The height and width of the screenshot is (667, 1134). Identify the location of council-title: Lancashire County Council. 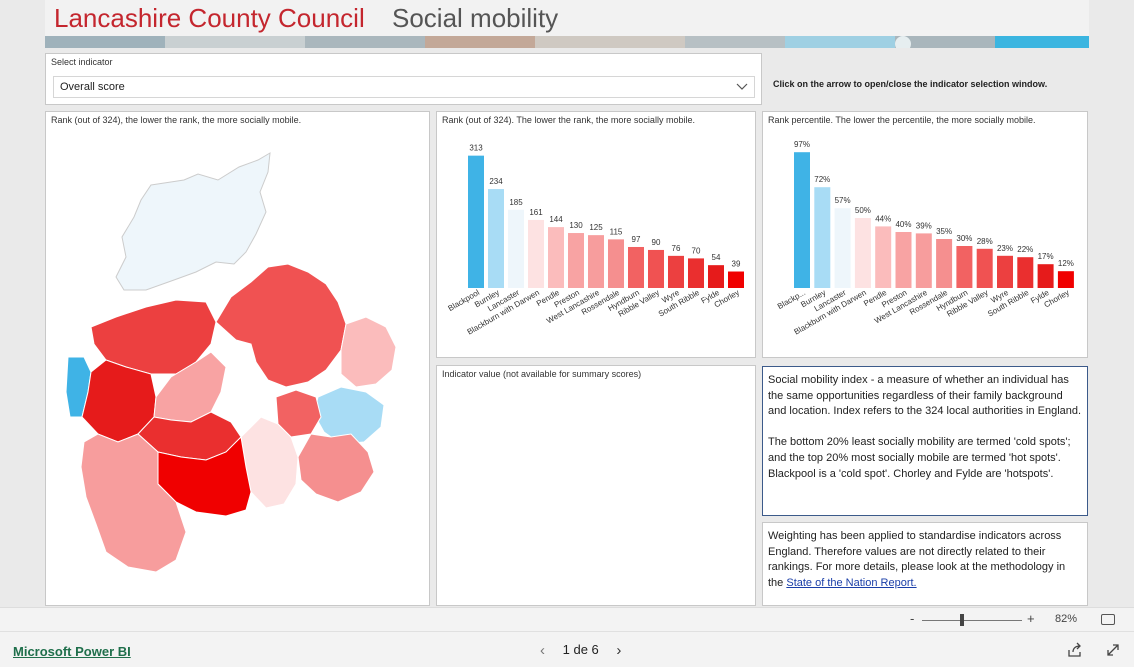
(209, 18).